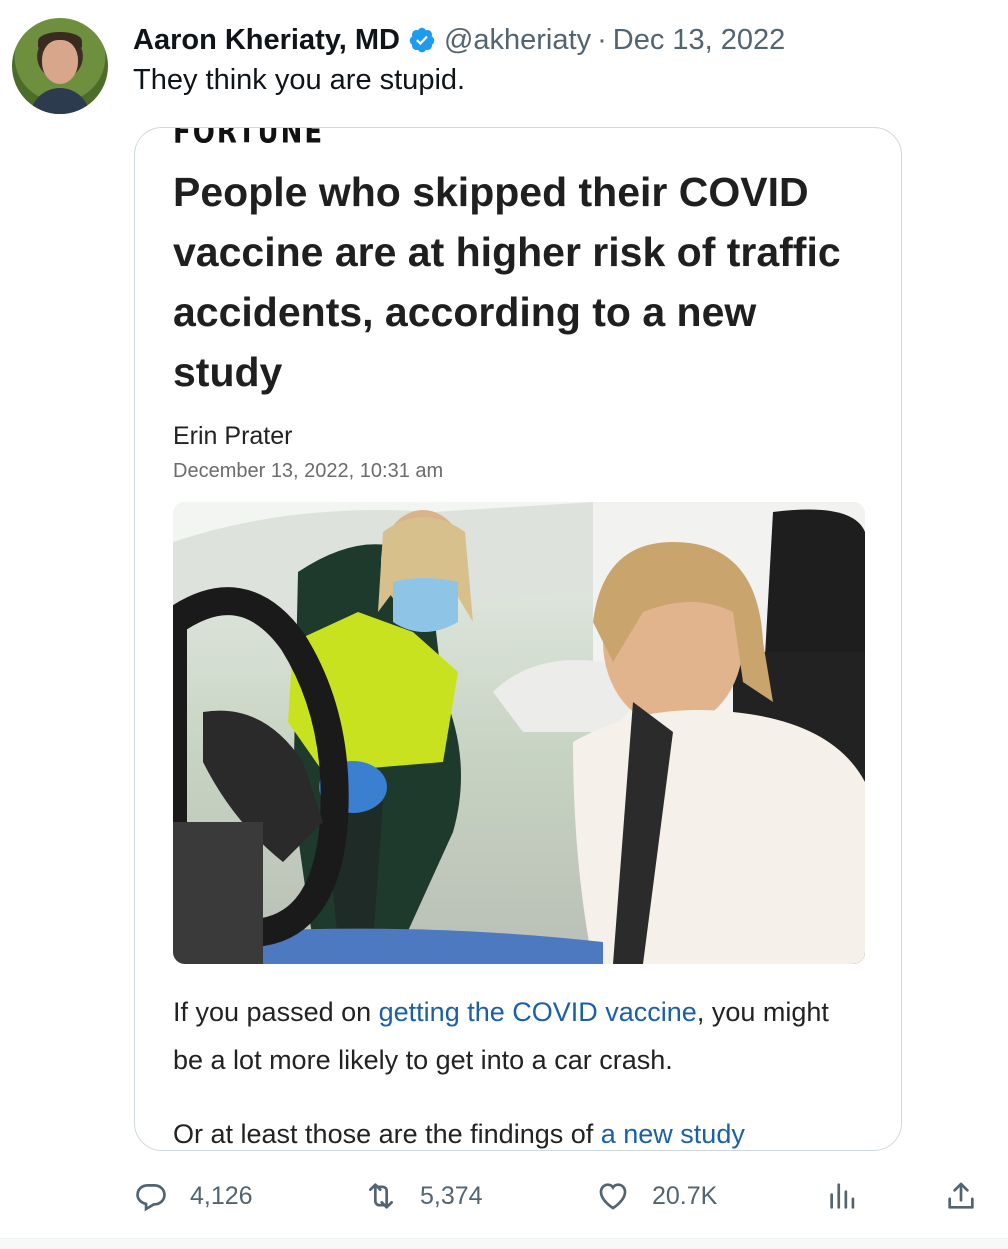 Image resolution: width=1008 pixels, height=1249 pixels. Describe the element at coordinates (613, 1196) in the screenshot. I see `heart-icon` at that location.